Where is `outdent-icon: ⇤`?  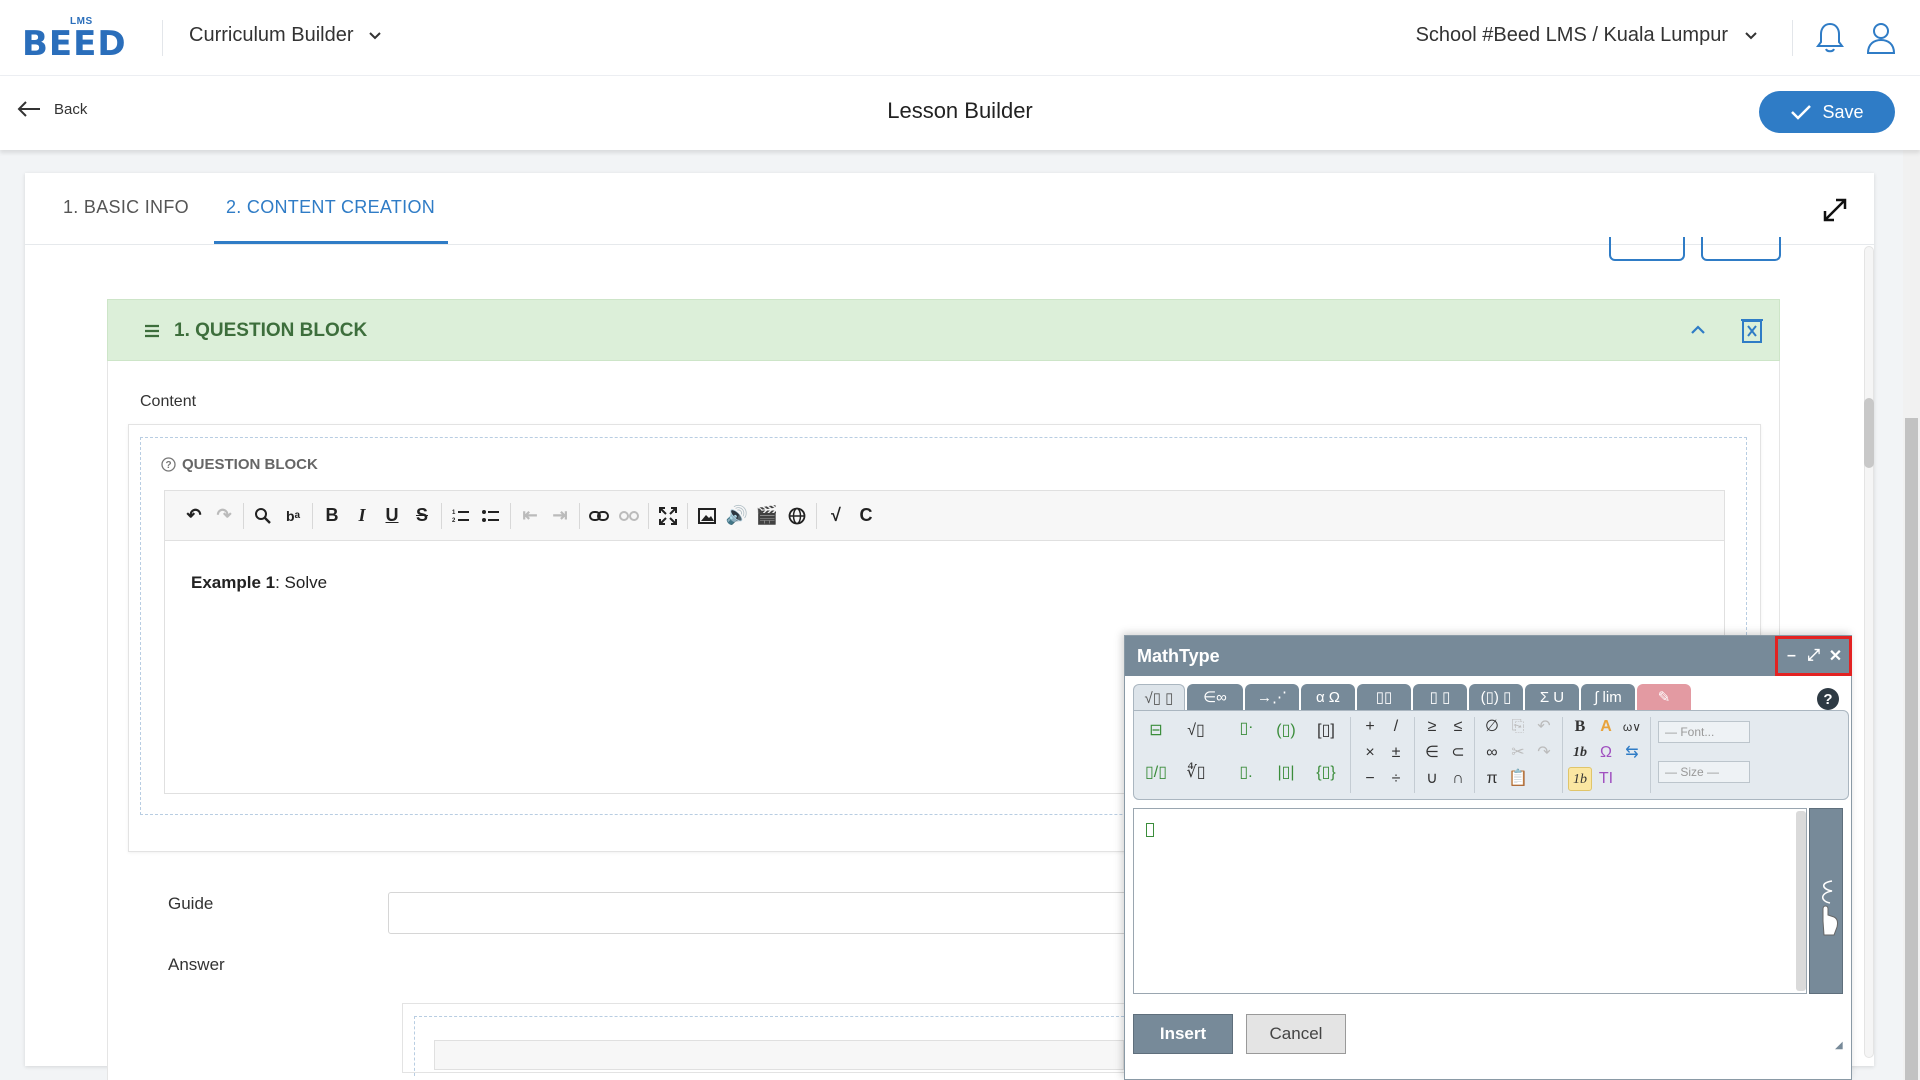
outdent-icon: ⇤ is located at coordinates (530, 516).